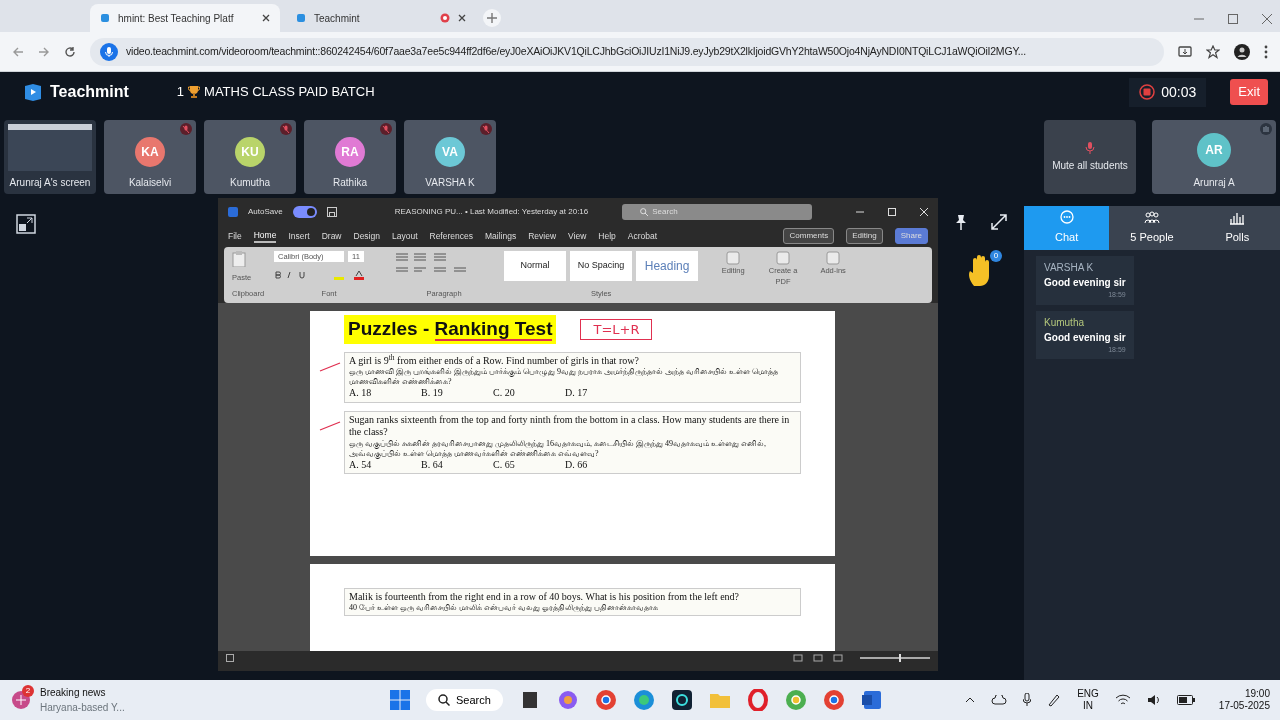  What do you see at coordinates (607, 236) in the screenshot?
I see `ribbon-tab: Help` at bounding box center [607, 236].